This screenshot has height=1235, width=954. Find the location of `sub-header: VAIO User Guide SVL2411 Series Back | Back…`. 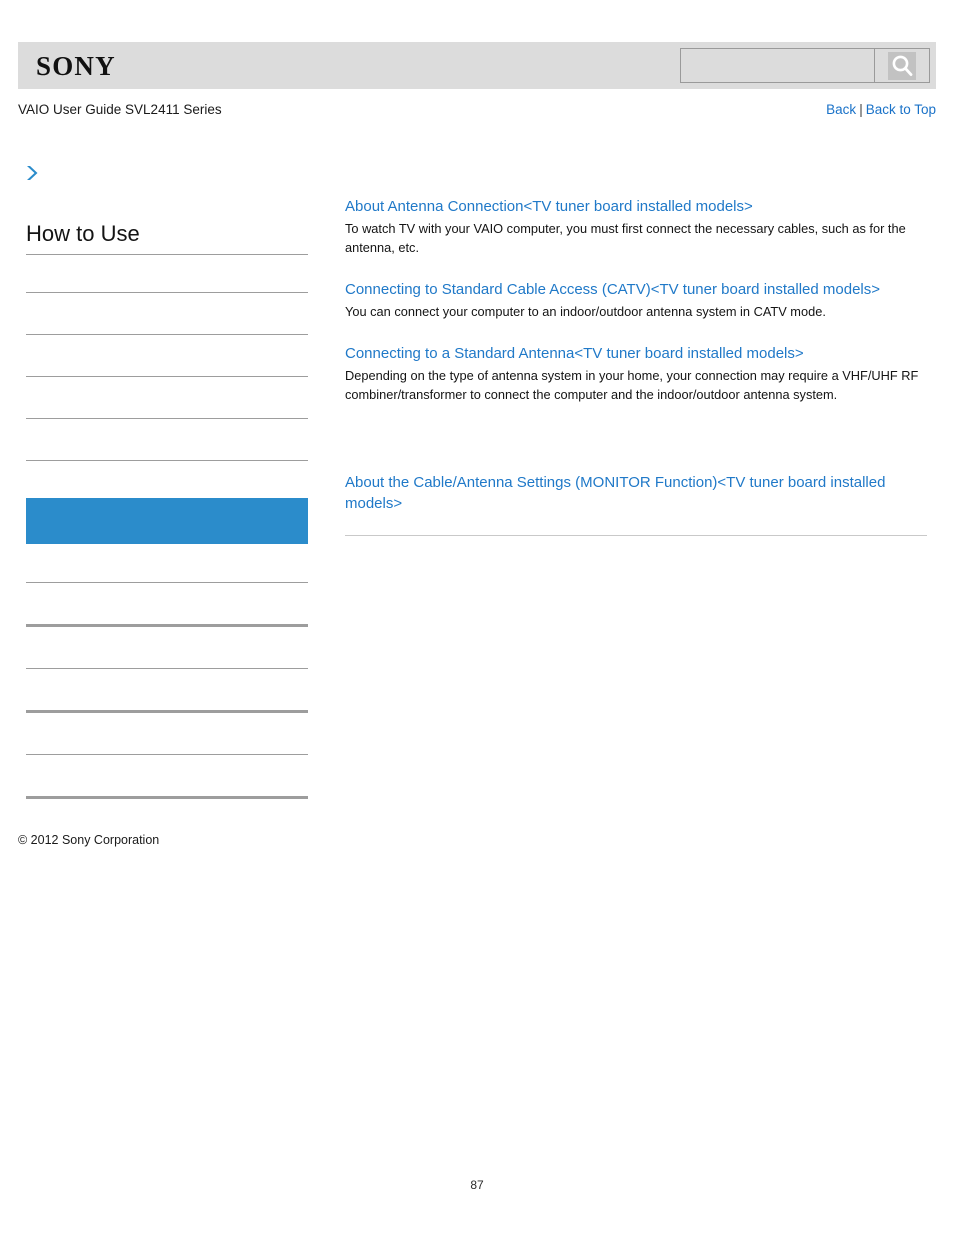

sub-header: VAIO User Guide SVL2411 Series Back | Back… is located at coordinates (477, 111).